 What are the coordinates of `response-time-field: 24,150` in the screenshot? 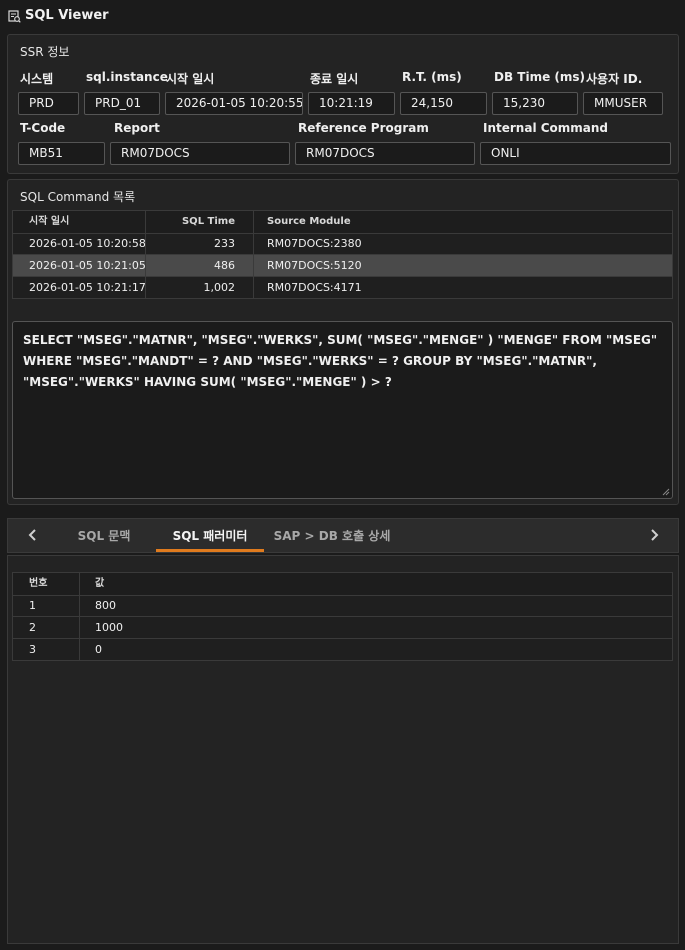 It's located at (443, 103).